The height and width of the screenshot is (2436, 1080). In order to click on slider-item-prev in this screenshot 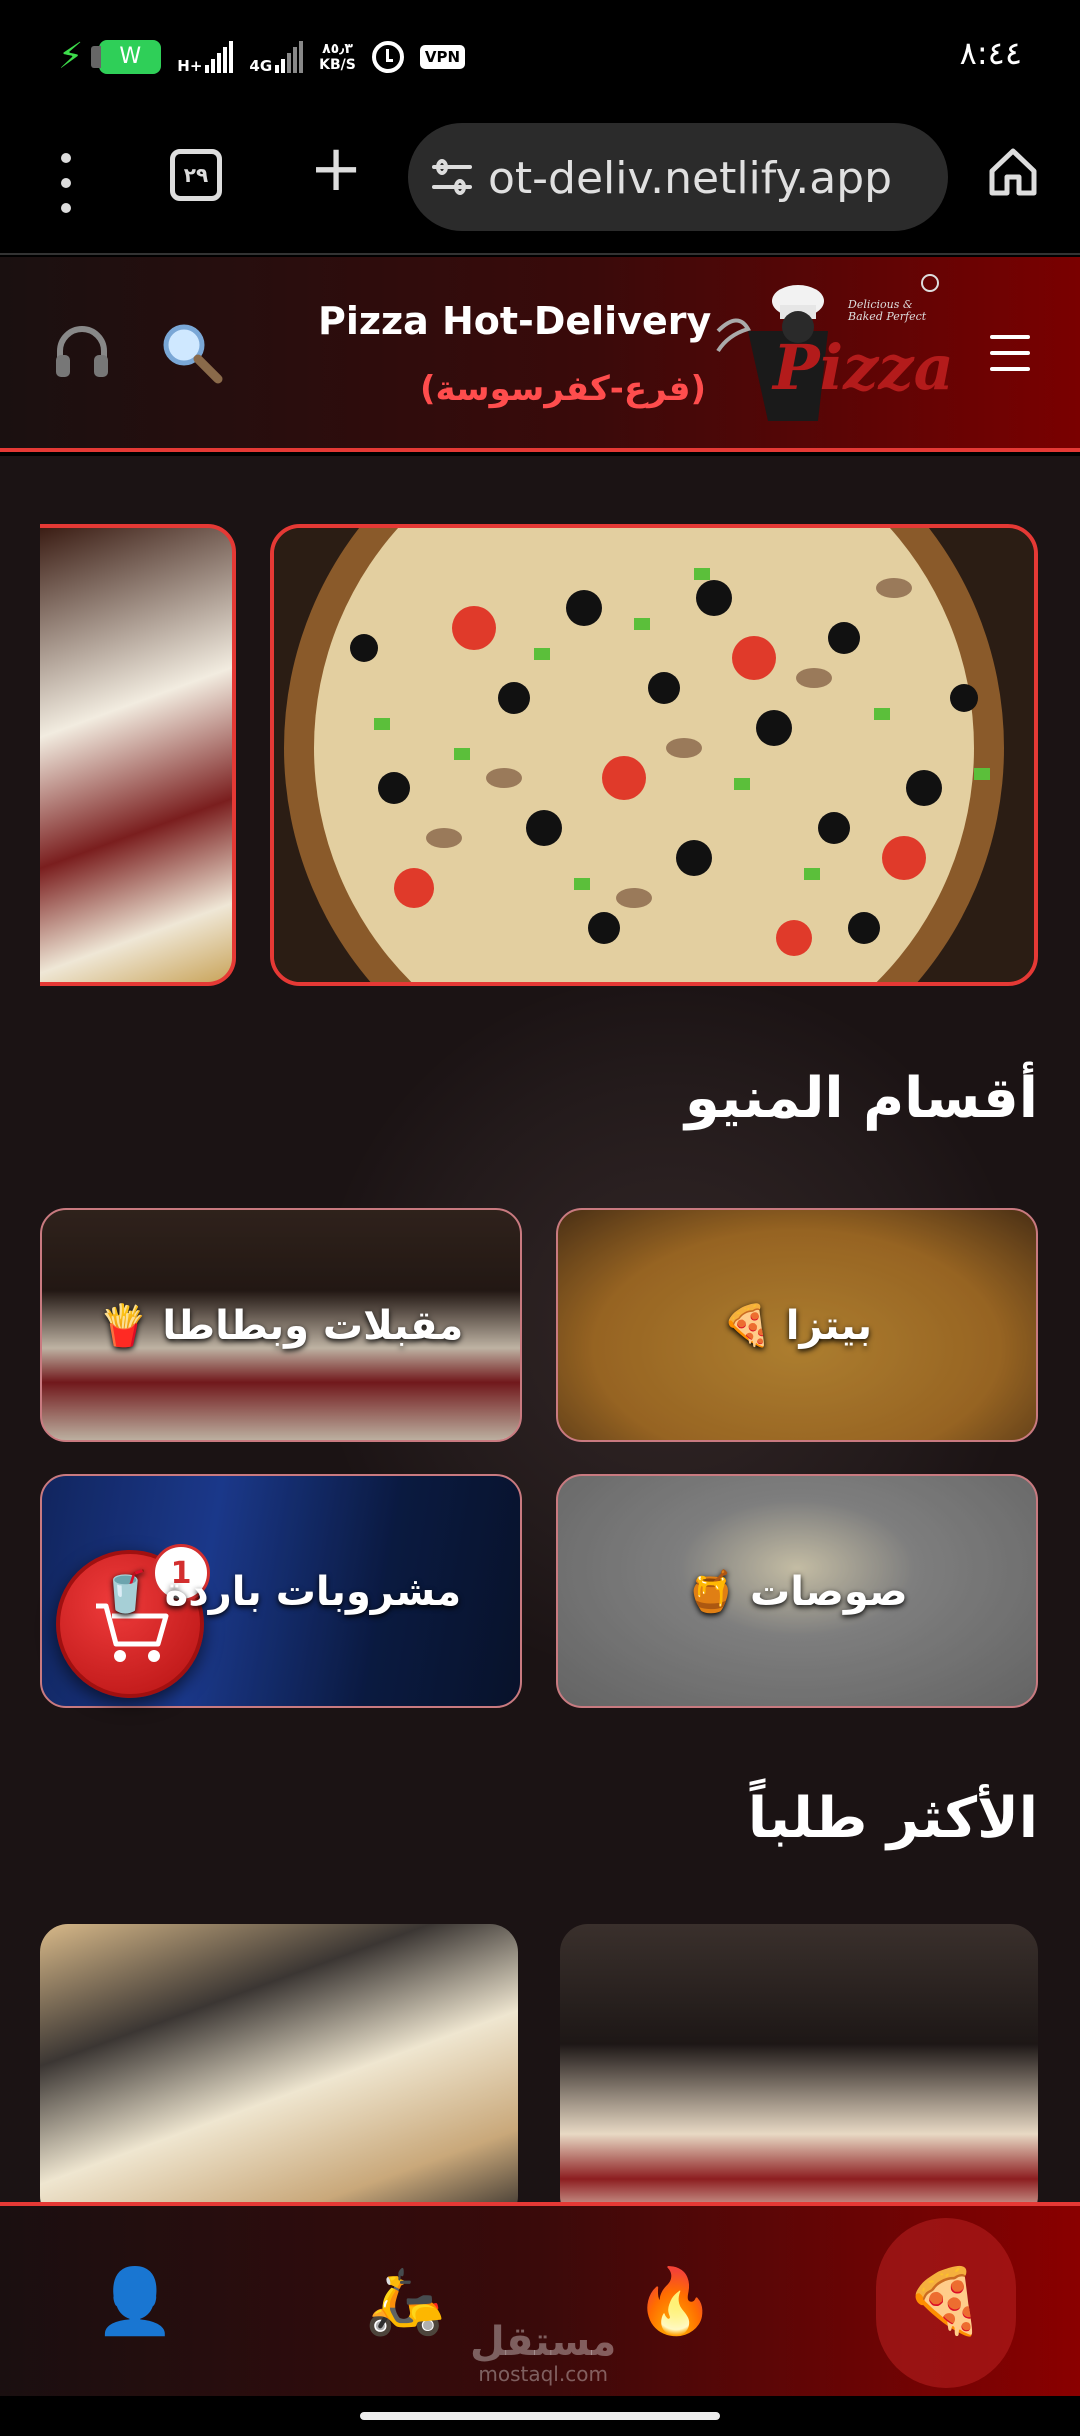, I will do `click(138, 755)`.